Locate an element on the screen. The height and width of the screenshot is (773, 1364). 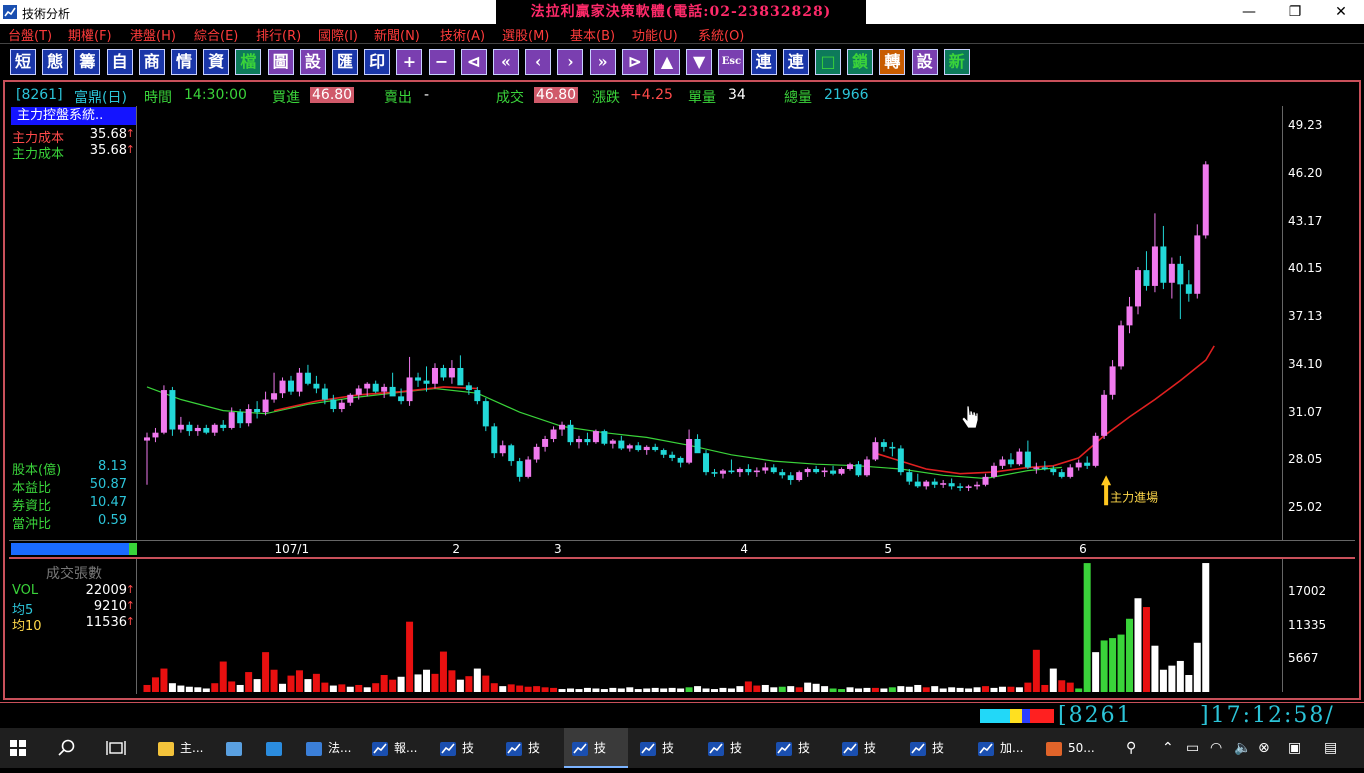
close-button: ✕ is located at coordinates (1341, 12).